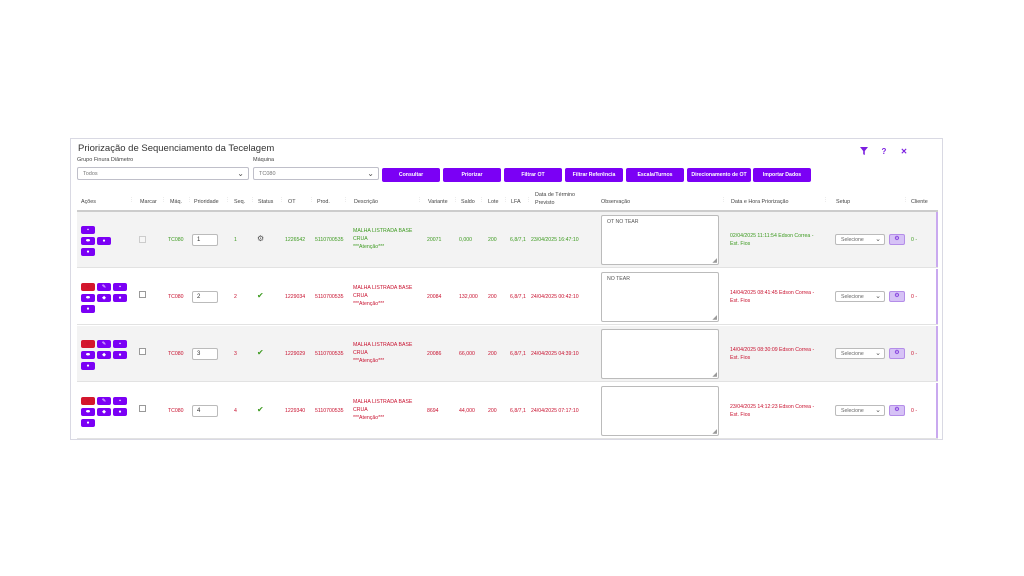  I want to click on col-setup: Setup, so click(843, 202).